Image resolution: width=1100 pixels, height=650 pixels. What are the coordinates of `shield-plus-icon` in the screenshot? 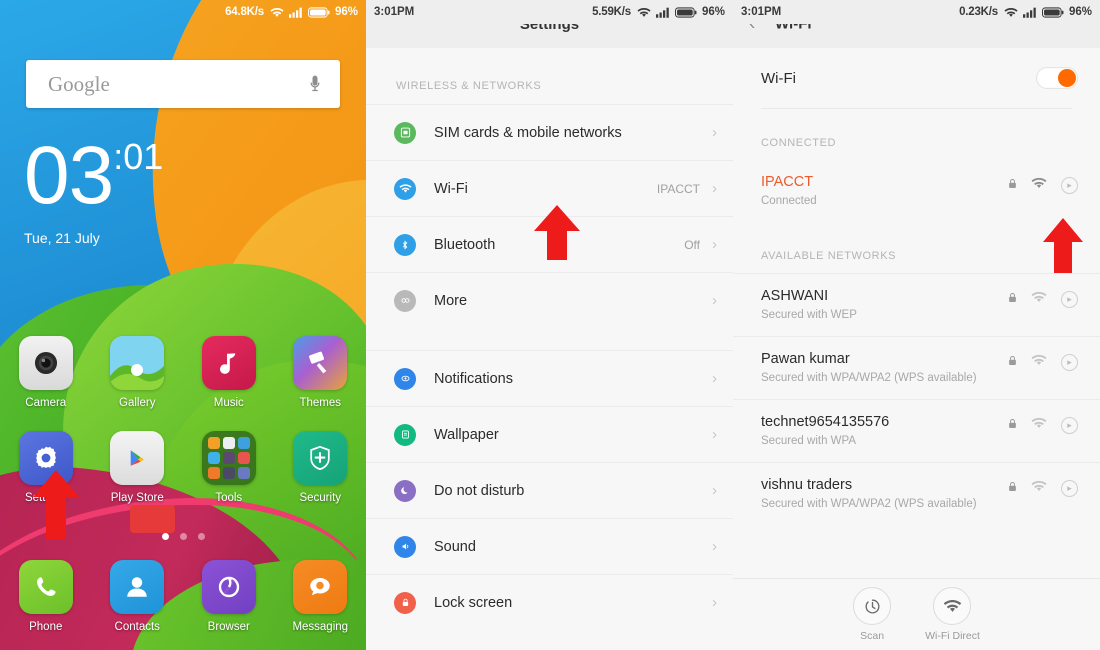 It's located at (320, 458).